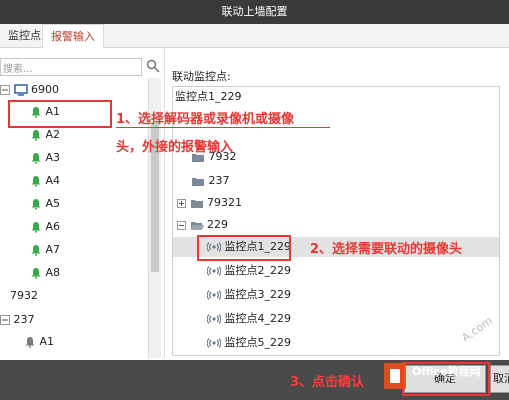  I want to click on tree-alarm-a7: A7, so click(45, 250).